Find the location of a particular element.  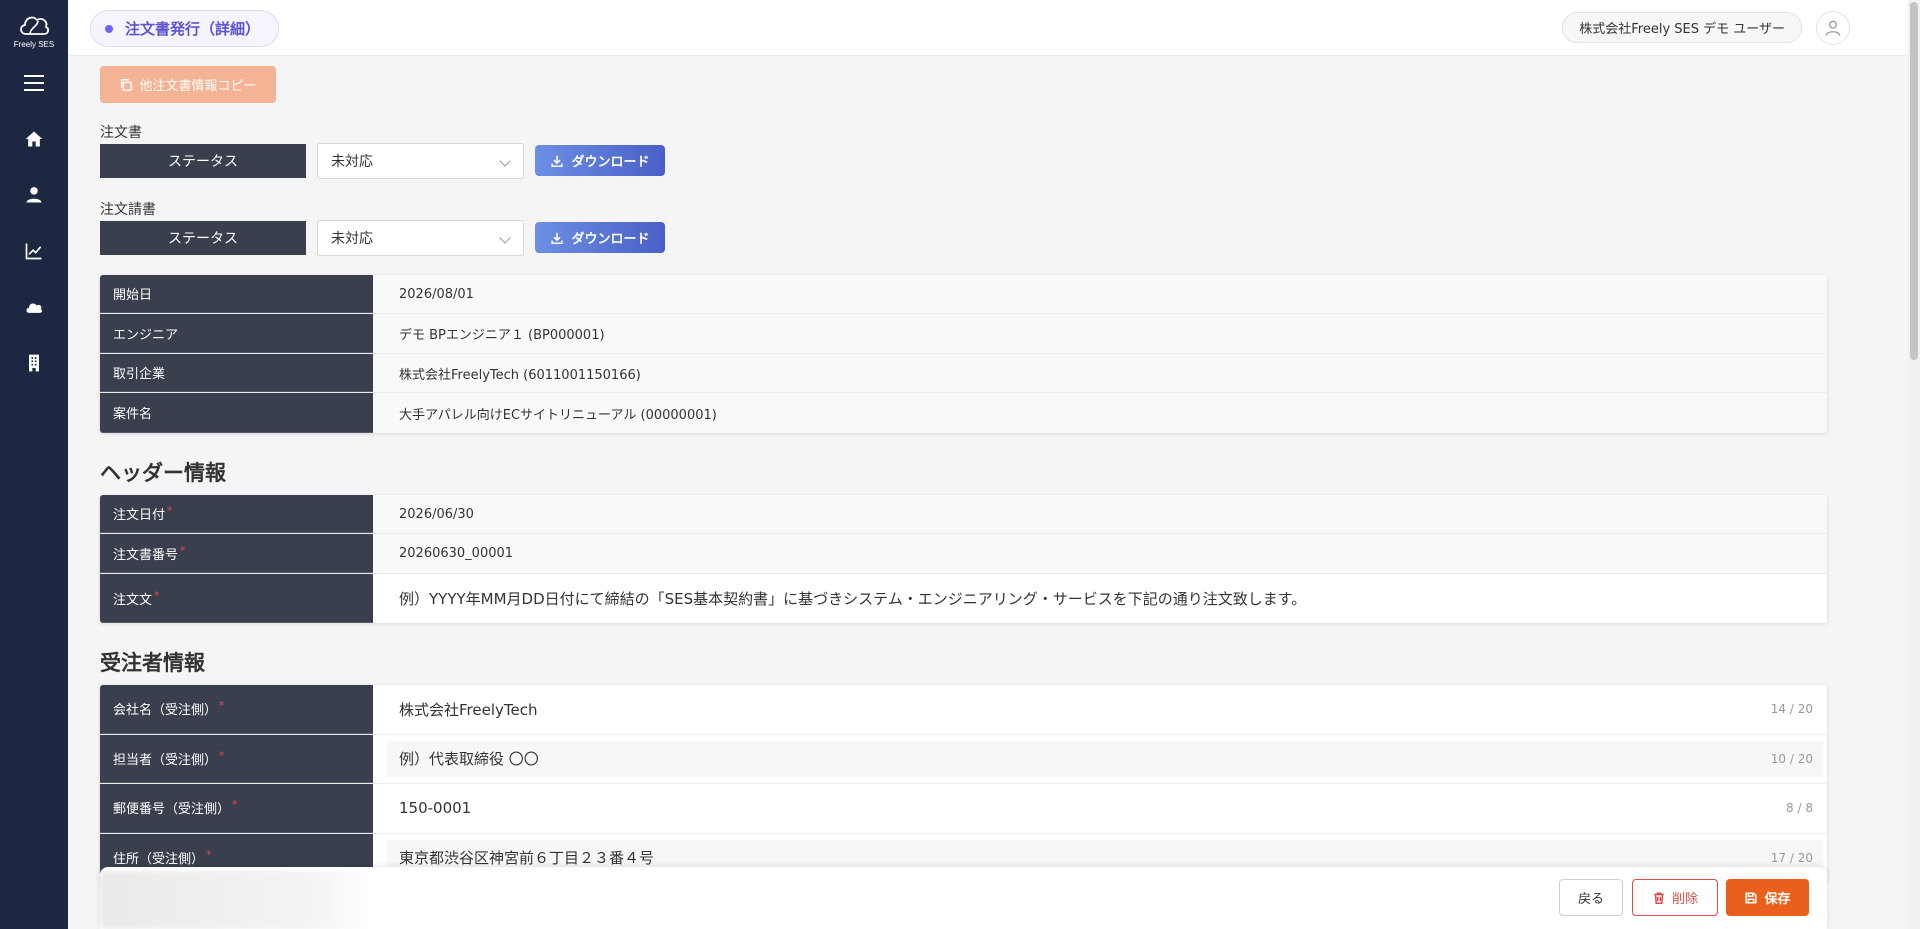

table-row: 注文日付 * 2026/06/30 is located at coordinates (963, 514).